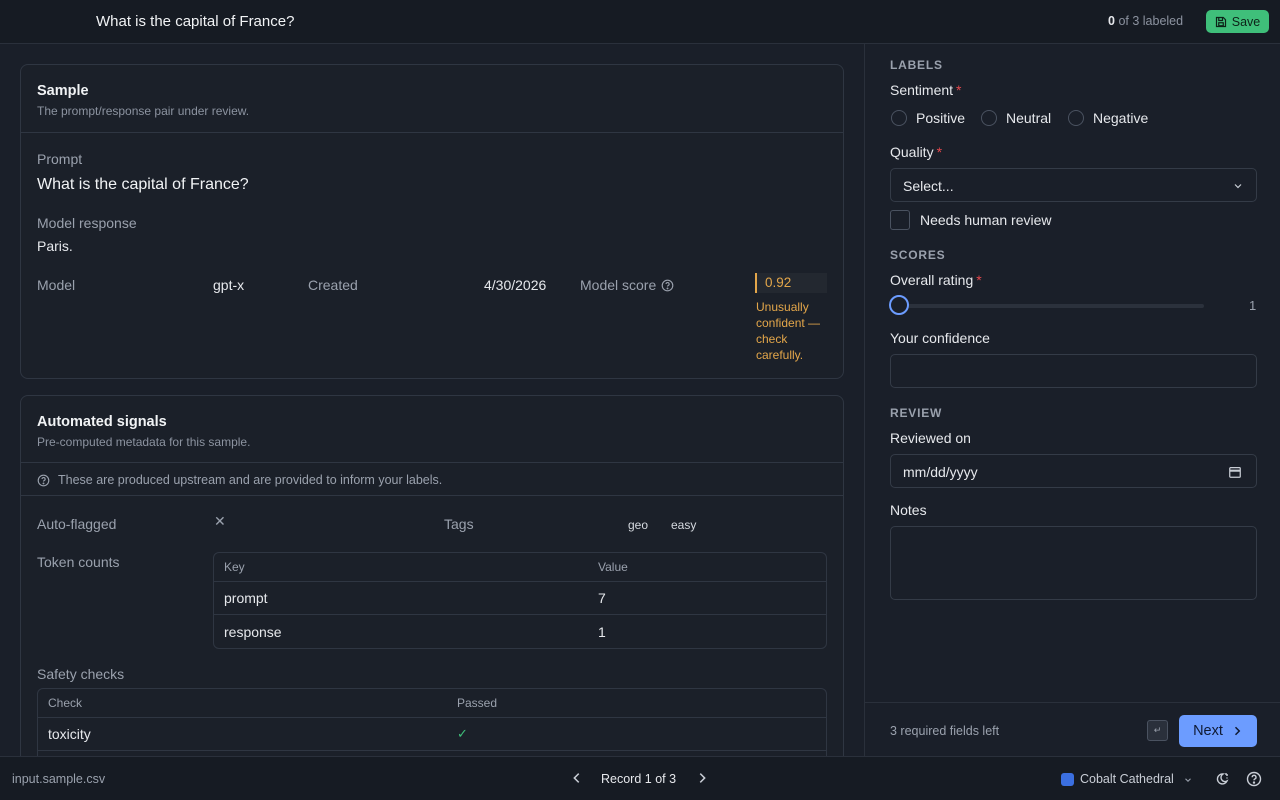 This screenshot has height=800, width=1280. Describe the element at coordinates (1076, 118) in the screenshot. I see `sentiment-radio-negative` at that location.